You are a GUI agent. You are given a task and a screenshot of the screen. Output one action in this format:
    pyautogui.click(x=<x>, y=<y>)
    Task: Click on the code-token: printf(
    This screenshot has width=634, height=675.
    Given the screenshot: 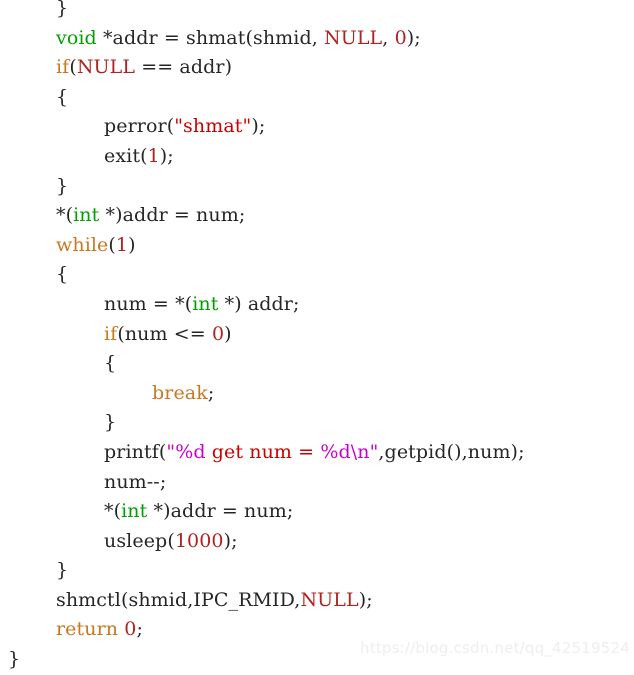 What is the action you would take?
    pyautogui.click(x=135, y=451)
    